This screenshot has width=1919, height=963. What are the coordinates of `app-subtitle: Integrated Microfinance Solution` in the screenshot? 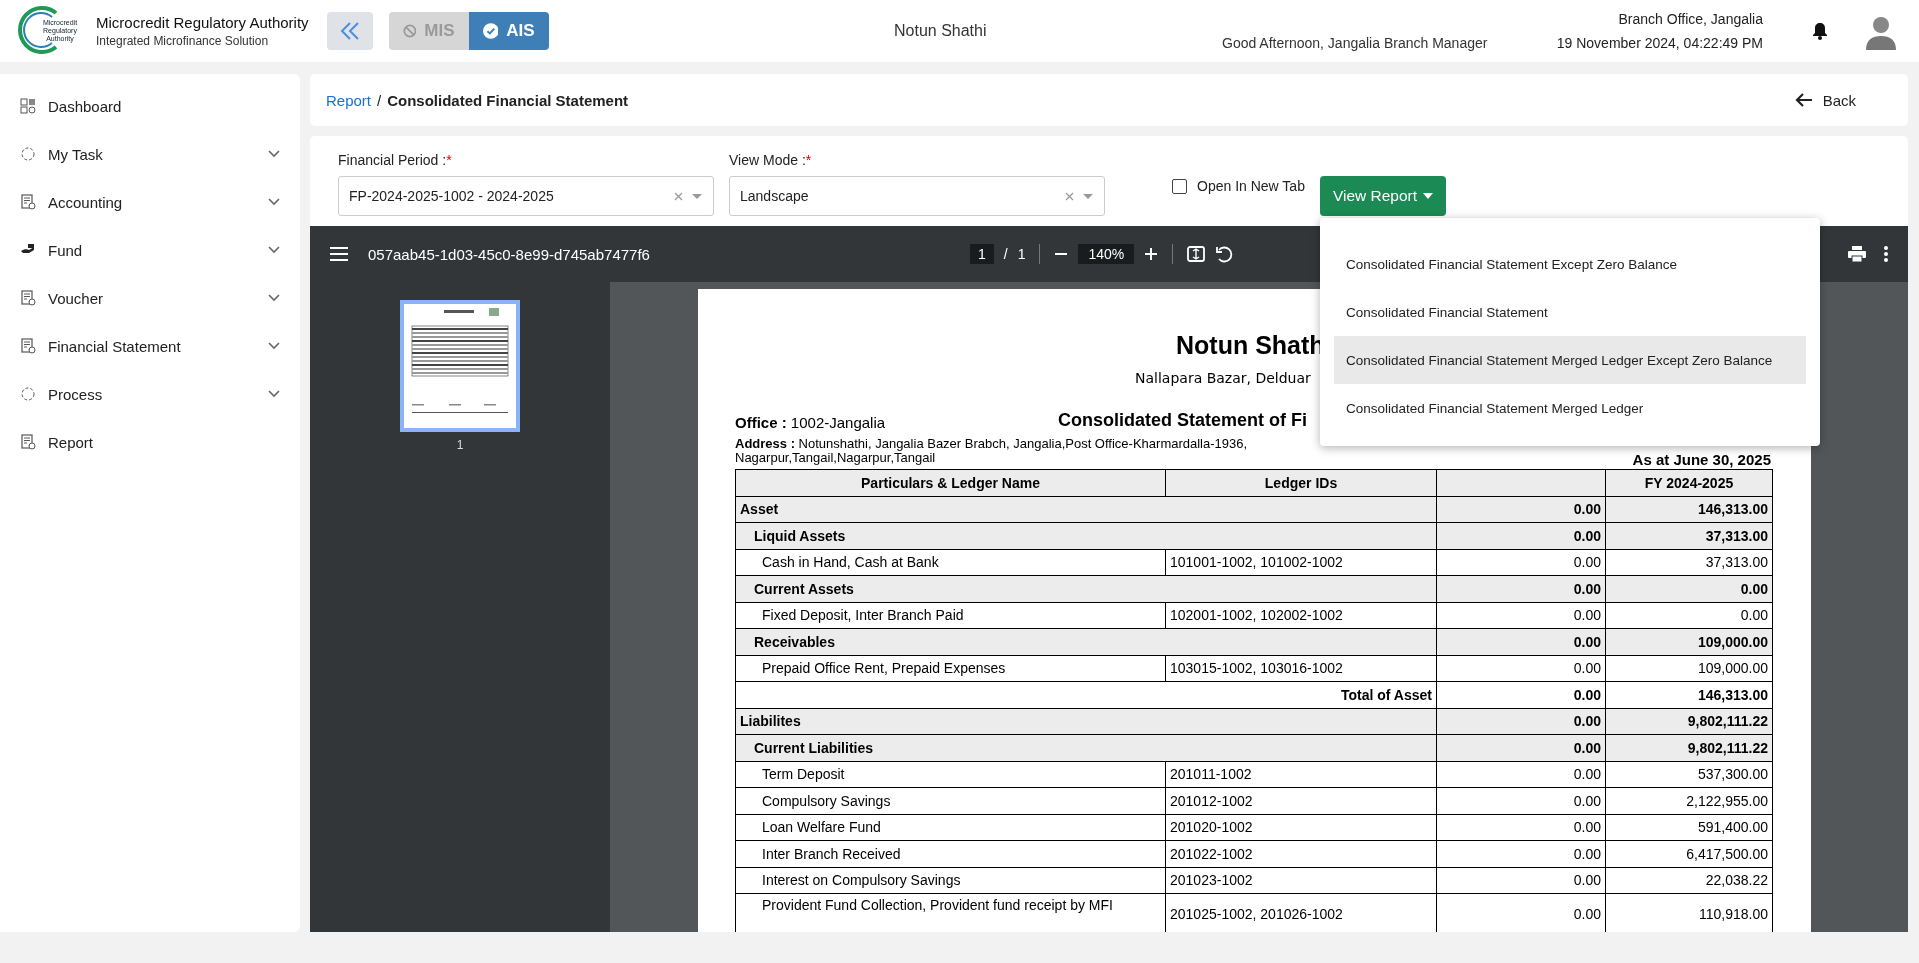 It's located at (183, 41).